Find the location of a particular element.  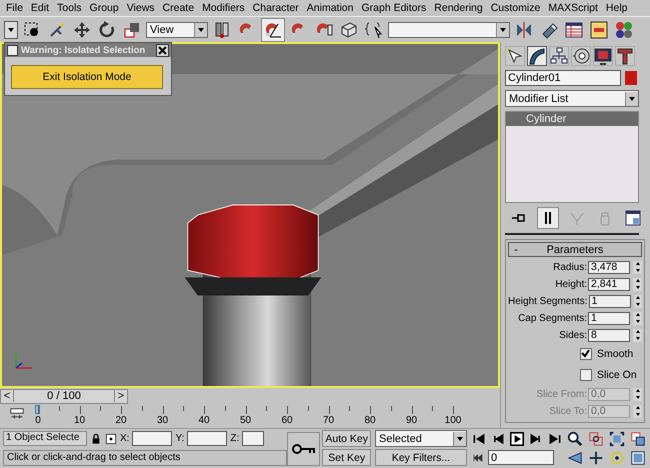

checkbox-label: Slice On is located at coordinates (617, 375).